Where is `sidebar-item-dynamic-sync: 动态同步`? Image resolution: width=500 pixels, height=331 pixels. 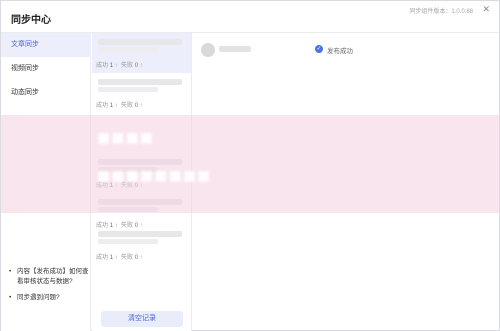 sidebar-item-dynamic-sync: 动态同步 is located at coordinates (46, 93).